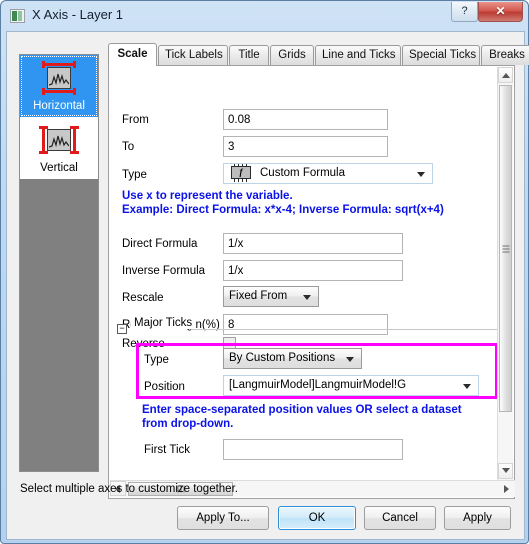  I want to click on tab-scale: Scale, so click(132, 54).